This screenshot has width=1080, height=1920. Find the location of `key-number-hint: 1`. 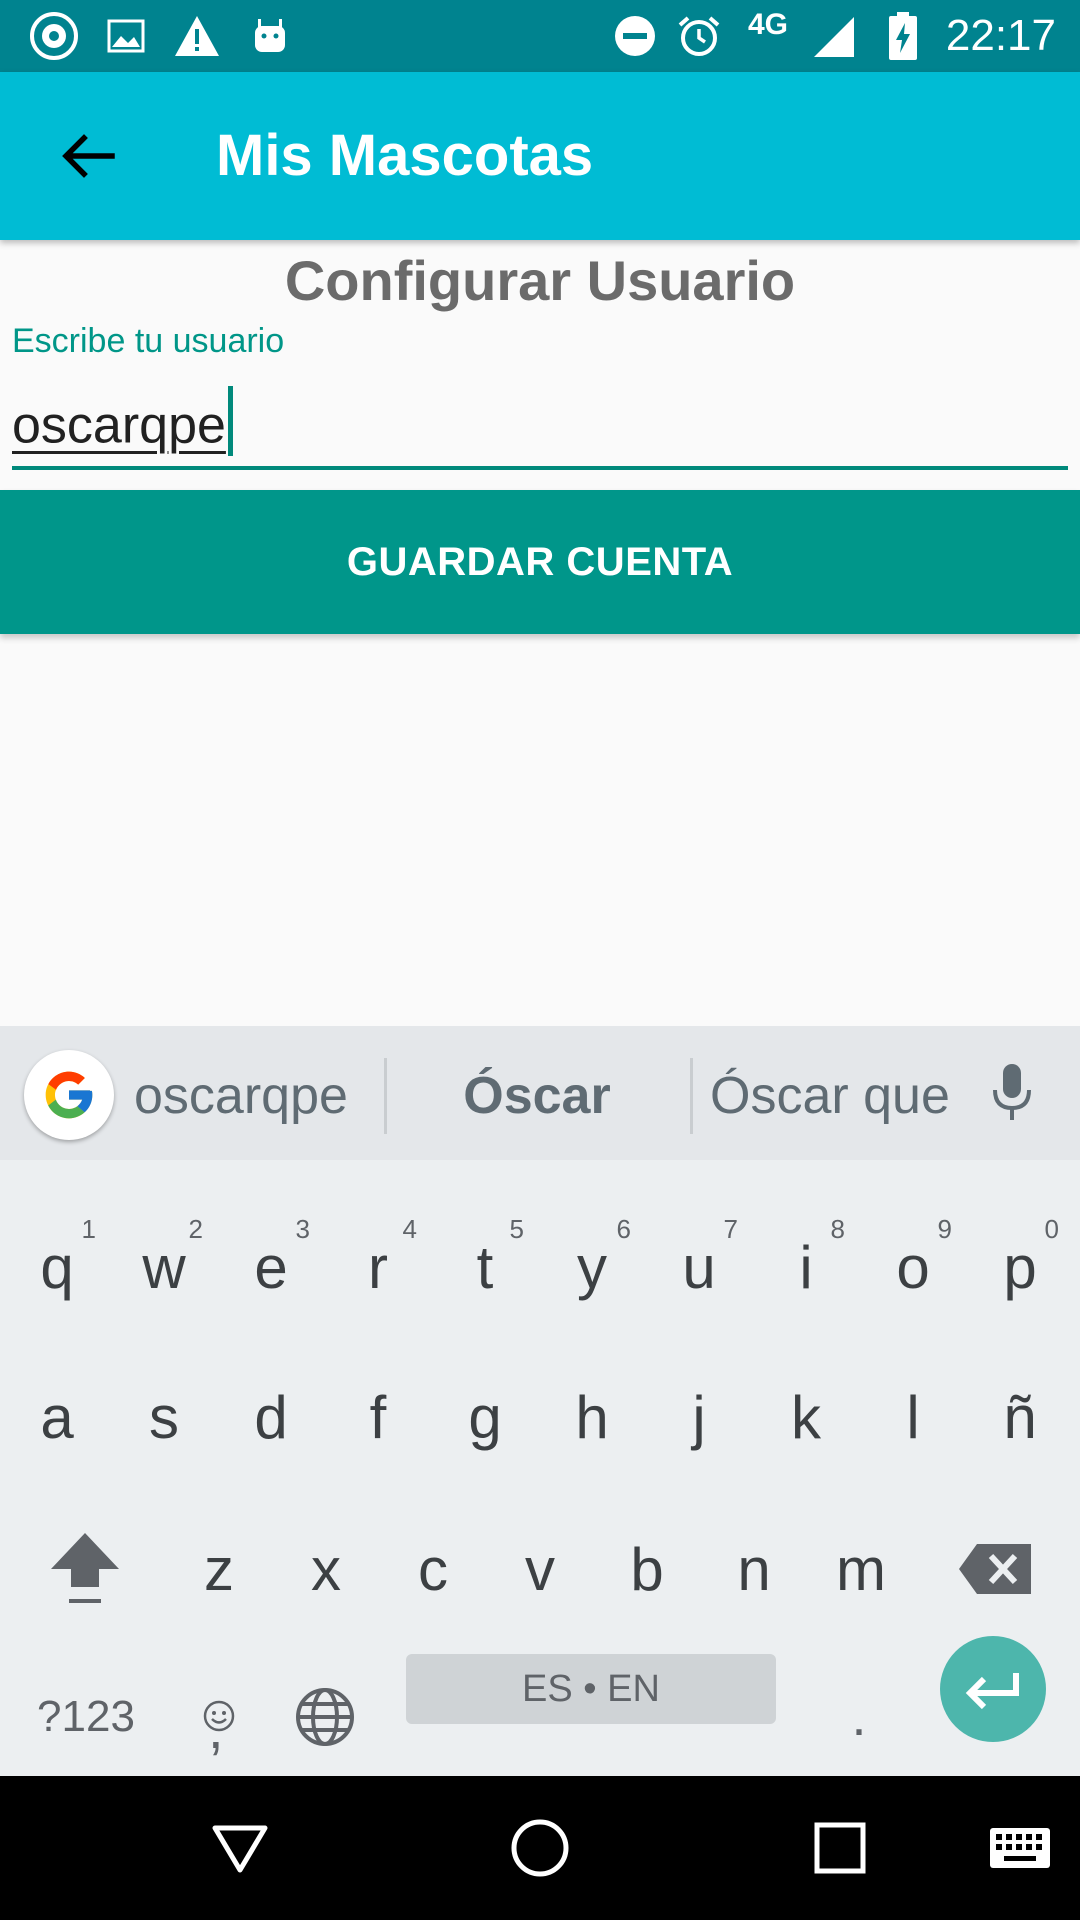

key-number-hint: 1 is located at coordinates (88, 1229).